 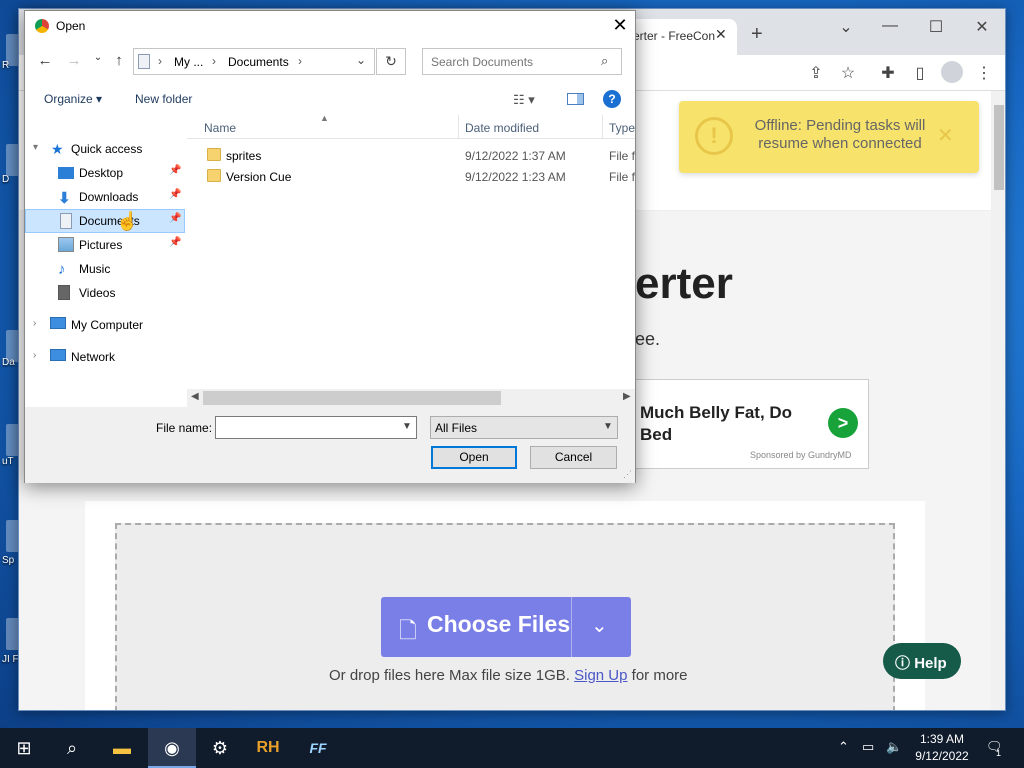 What do you see at coordinates (105, 245) in the screenshot?
I see `nav-item-pictures: Pictures 📌` at bounding box center [105, 245].